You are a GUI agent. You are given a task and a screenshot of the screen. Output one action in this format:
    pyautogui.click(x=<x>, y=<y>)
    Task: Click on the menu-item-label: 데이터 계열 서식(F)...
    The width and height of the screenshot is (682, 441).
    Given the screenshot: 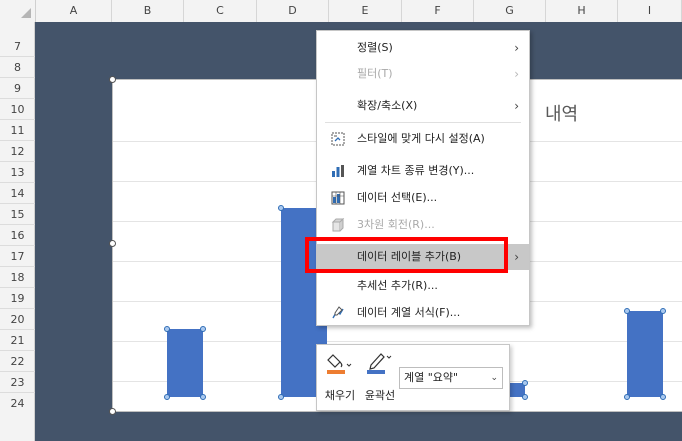 What is the action you would take?
    pyautogui.click(x=409, y=312)
    